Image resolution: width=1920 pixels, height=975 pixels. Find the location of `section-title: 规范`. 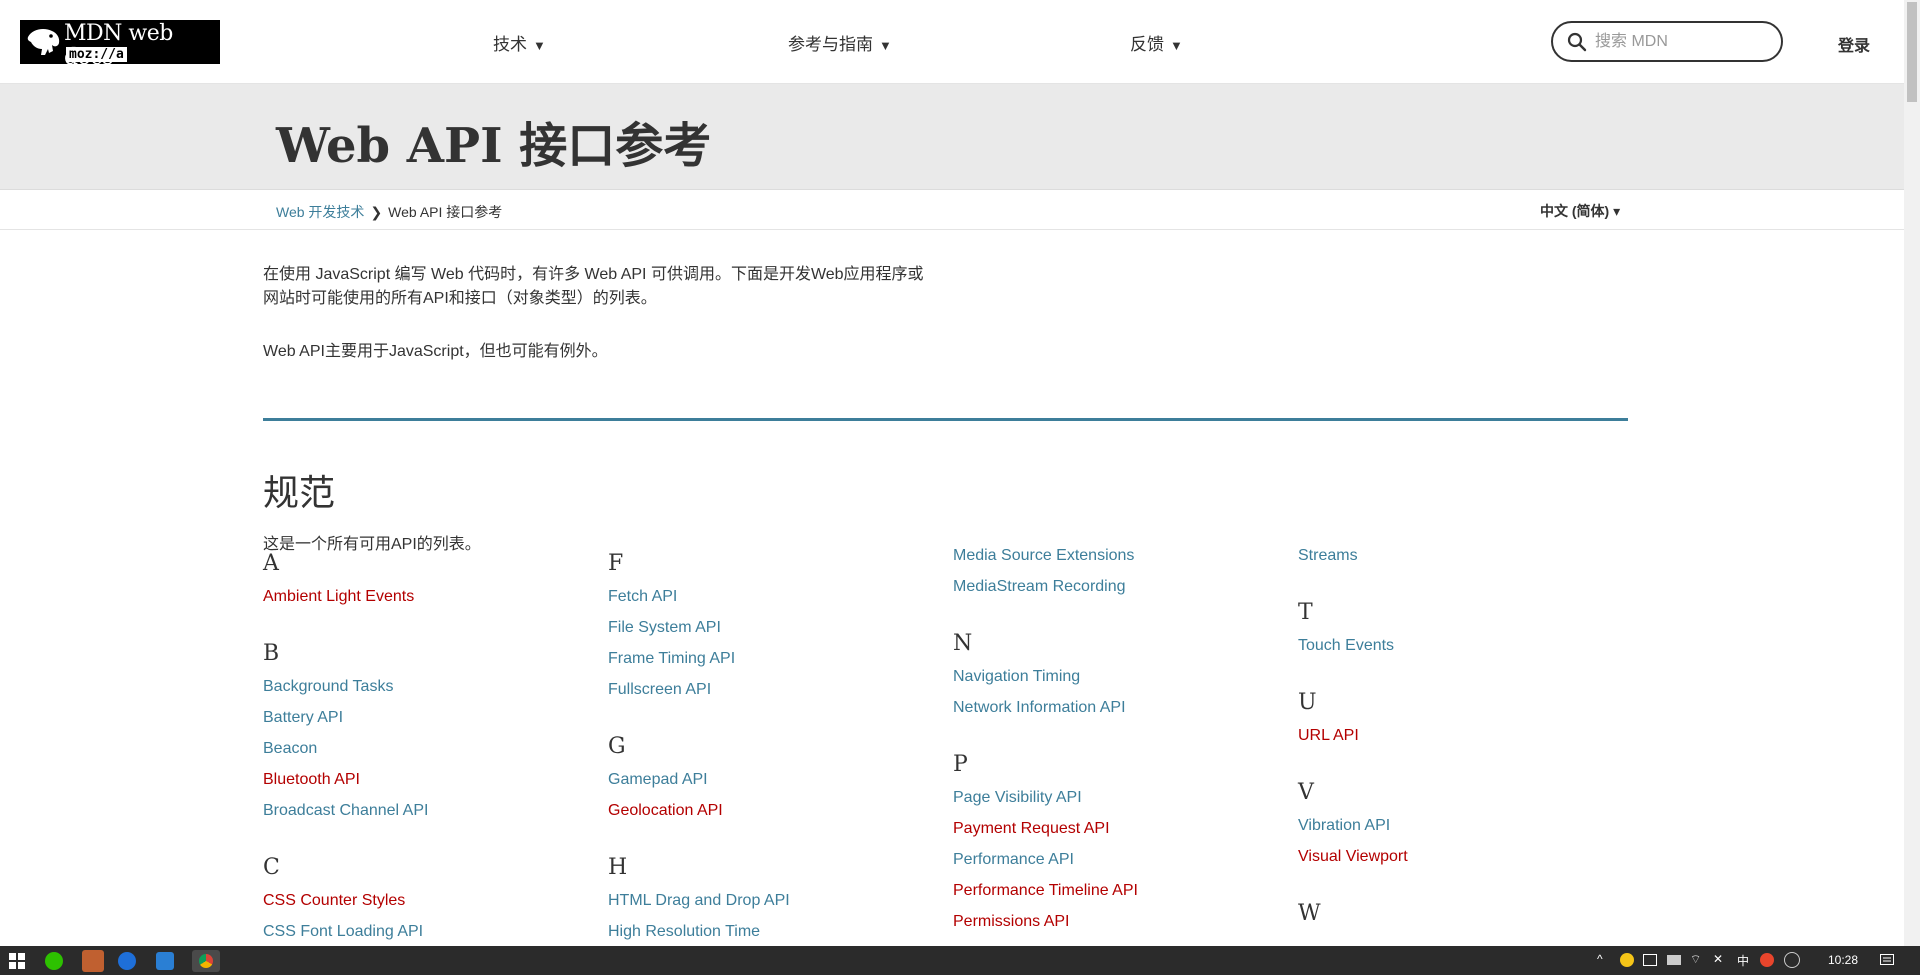

section-title: 规范 is located at coordinates (299, 493).